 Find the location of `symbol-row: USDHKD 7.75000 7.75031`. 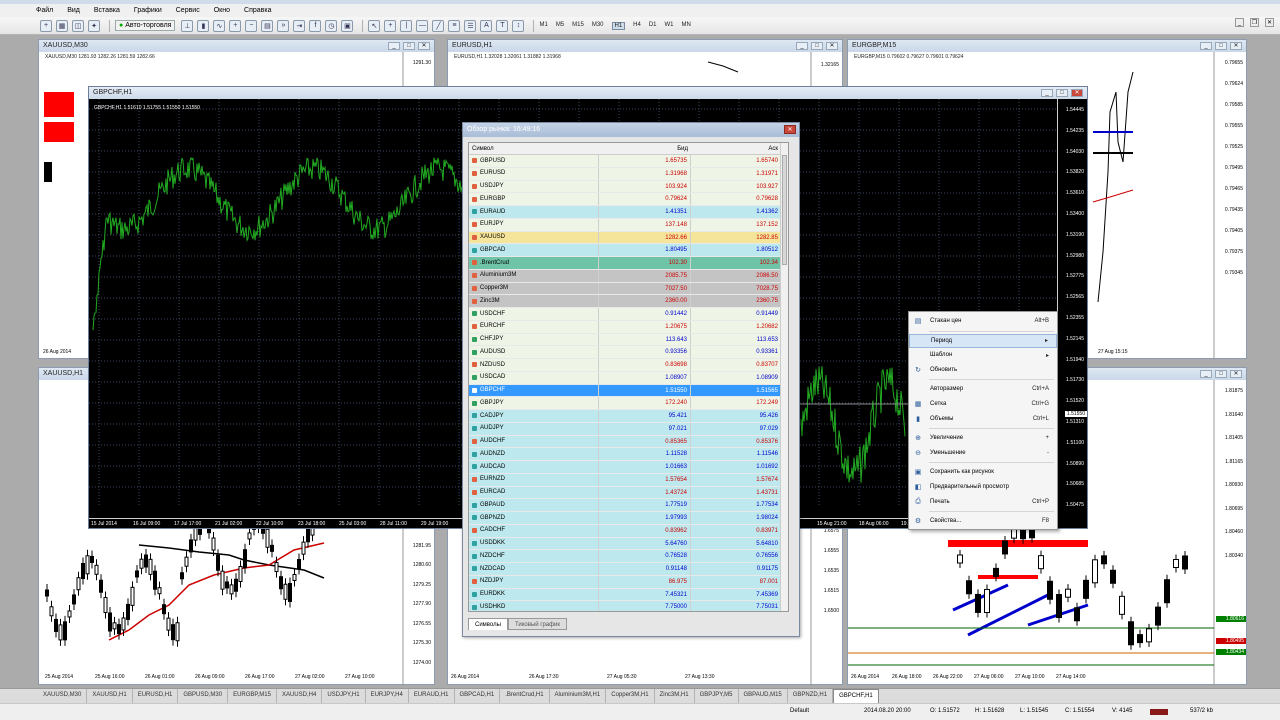

symbol-row: USDHKD 7.75000 7.75031 is located at coordinates (628, 606).